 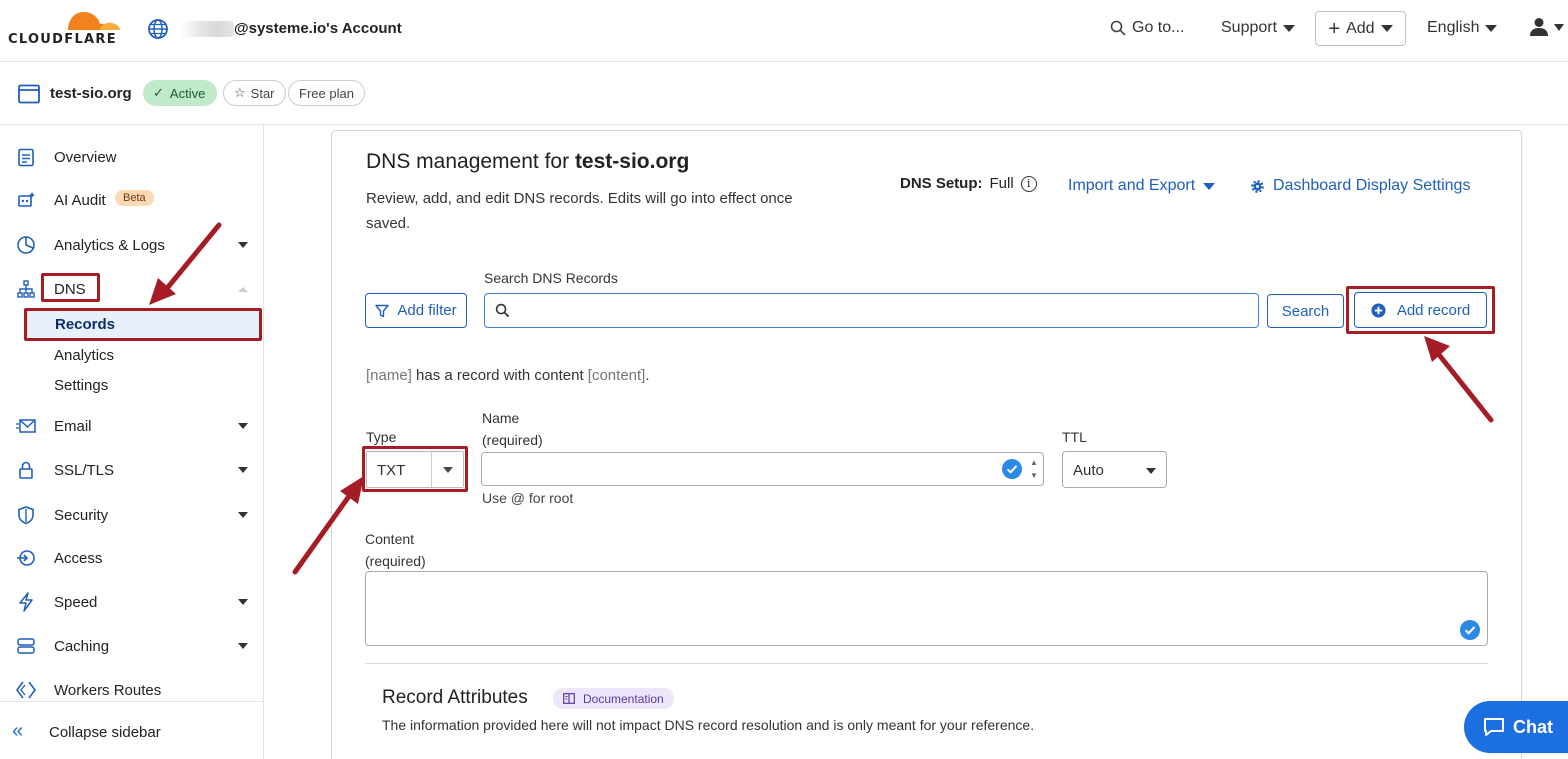 What do you see at coordinates (132, 558) in the screenshot?
I see `sidebar-item-access: Access` at bounding box center [132, 558].